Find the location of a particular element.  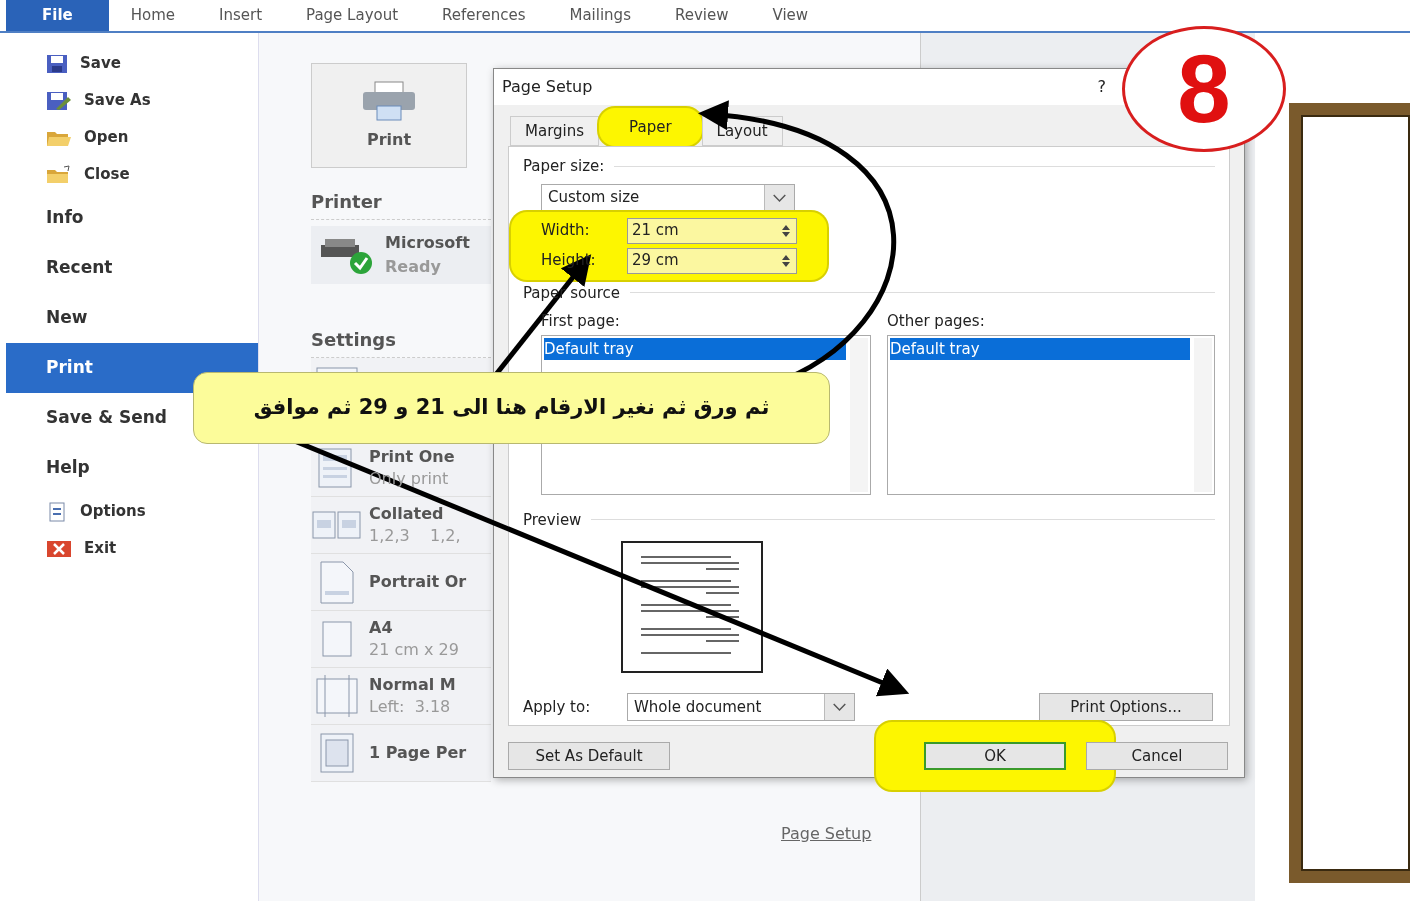

printer-status: Ready is located at coordinates (413, 267).